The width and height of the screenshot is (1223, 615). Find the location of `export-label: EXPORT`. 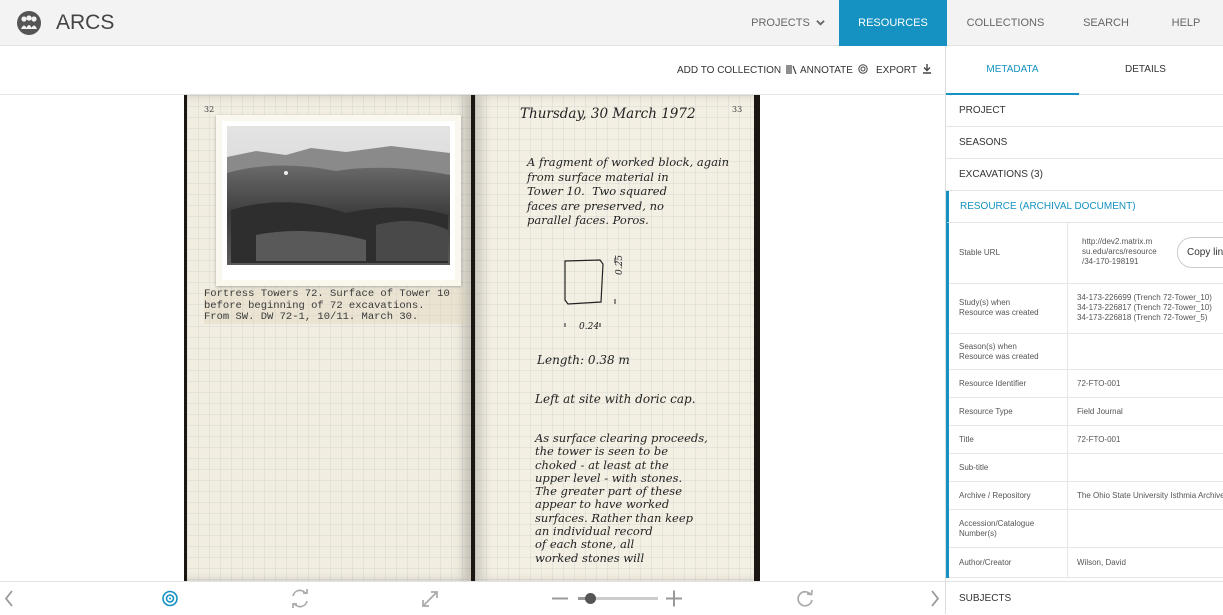

export-label: EXPORT is located at coordinates (896, 70).